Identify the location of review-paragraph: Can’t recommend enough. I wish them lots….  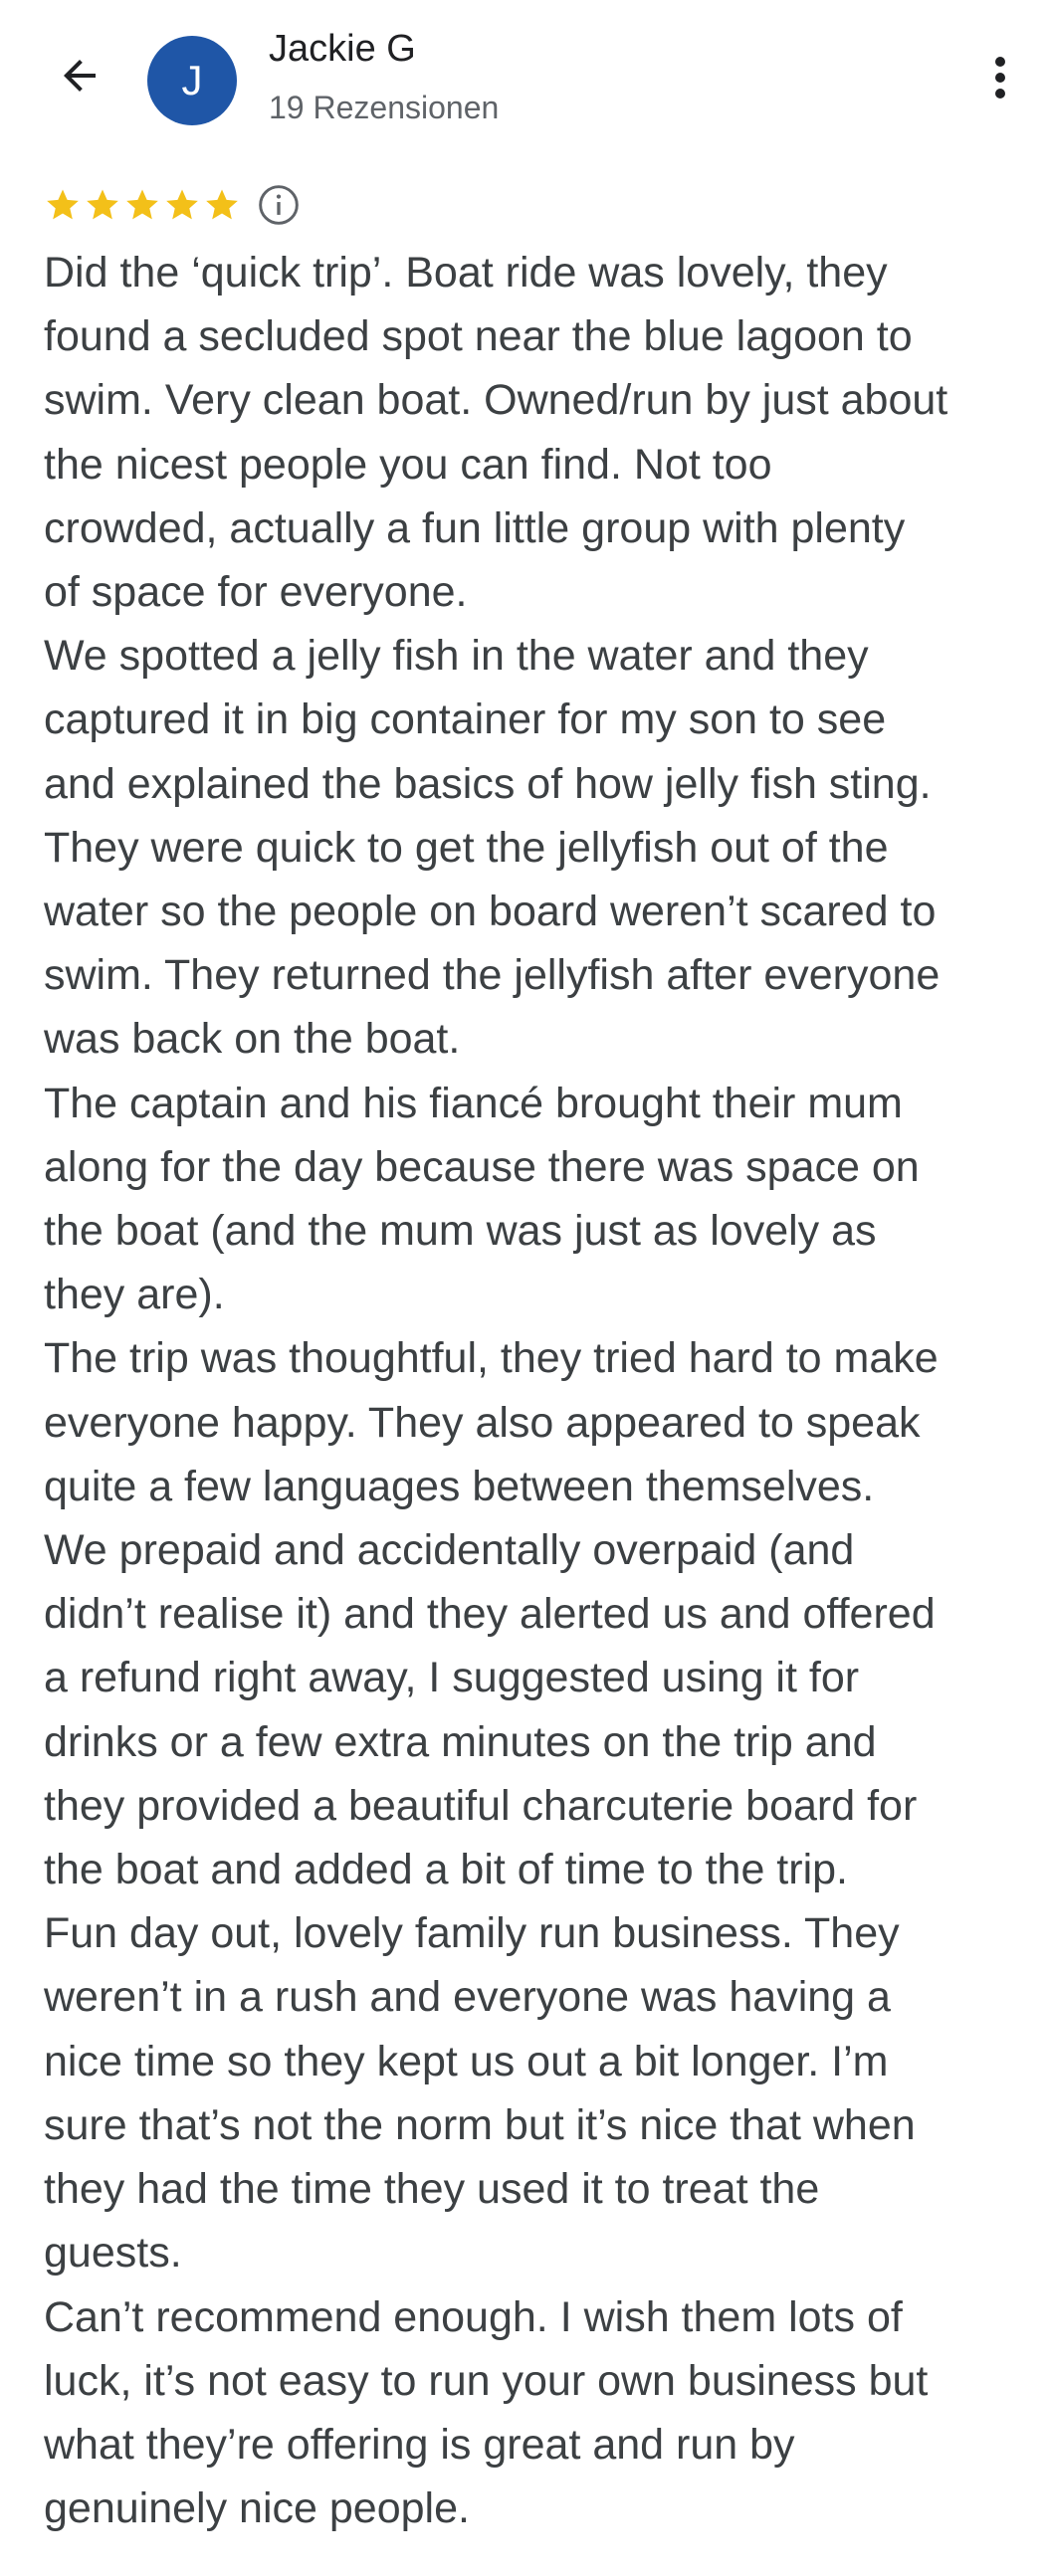
(486, 2412).